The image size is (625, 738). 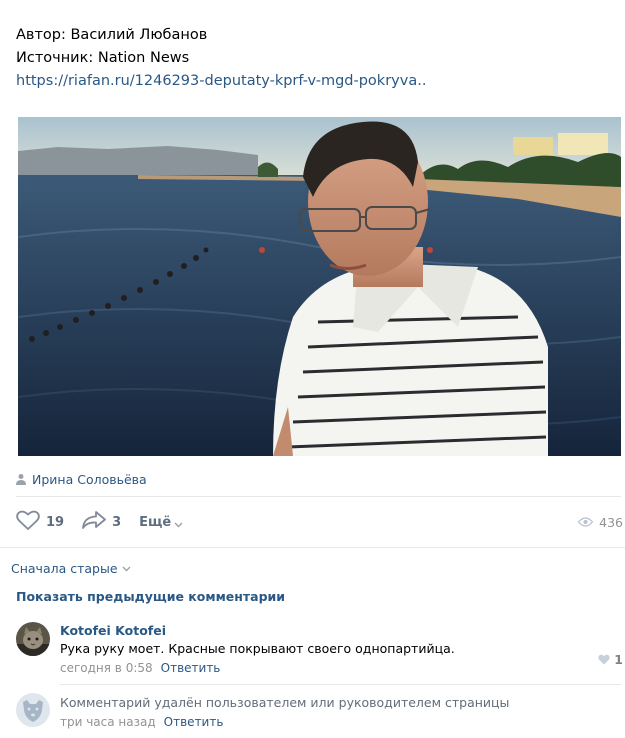 I want to click on eye-icon, so click(x=585, y=522).